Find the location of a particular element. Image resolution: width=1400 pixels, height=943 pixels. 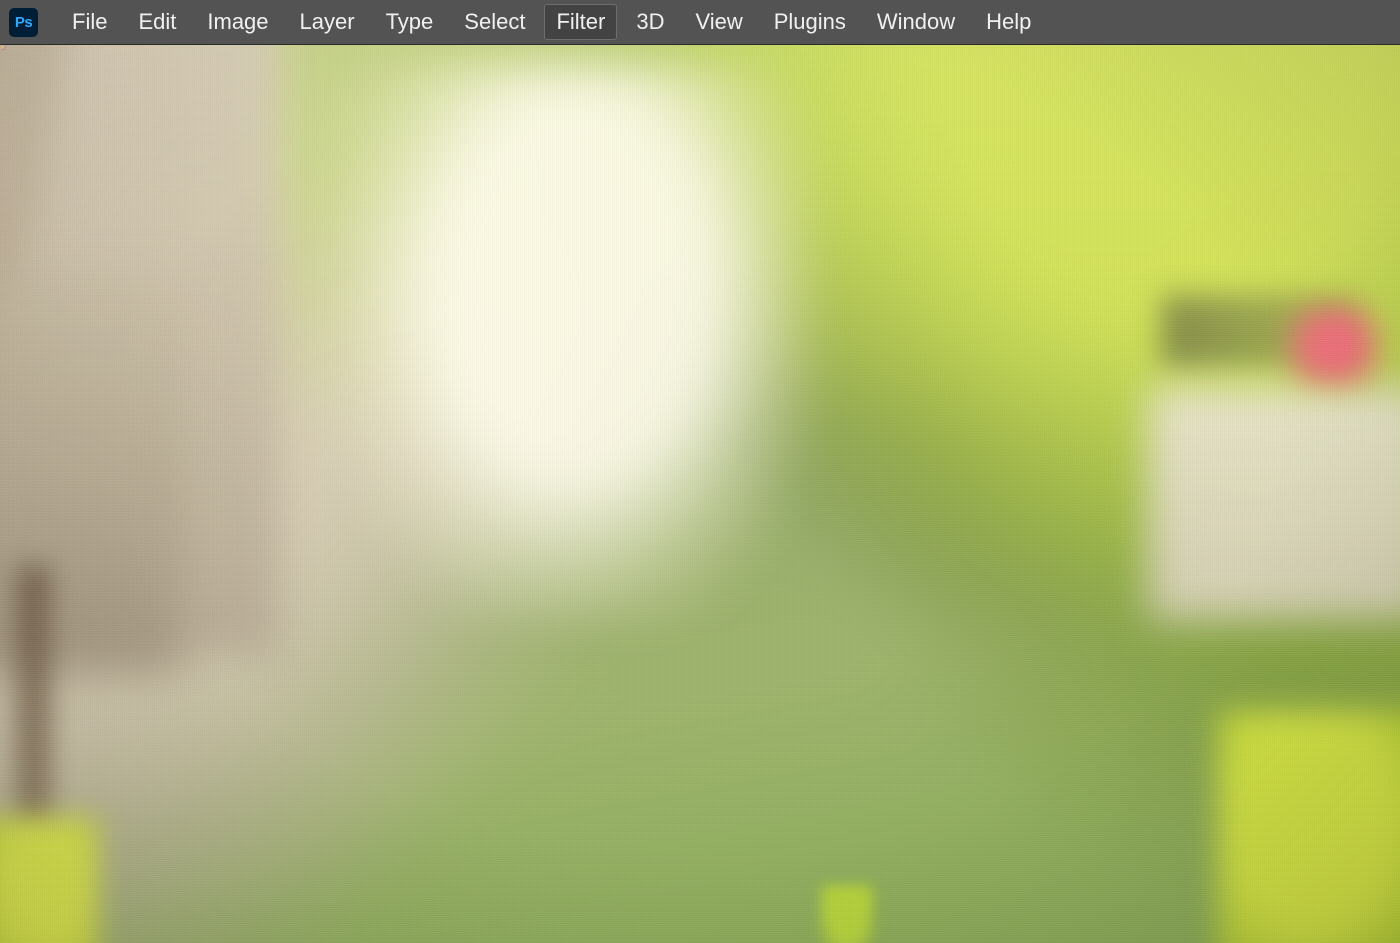

background-grass-left is located at coordinates (49, 880).